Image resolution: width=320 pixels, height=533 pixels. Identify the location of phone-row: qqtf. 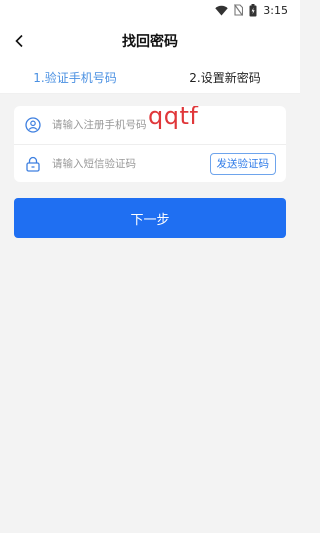
(150, 125).